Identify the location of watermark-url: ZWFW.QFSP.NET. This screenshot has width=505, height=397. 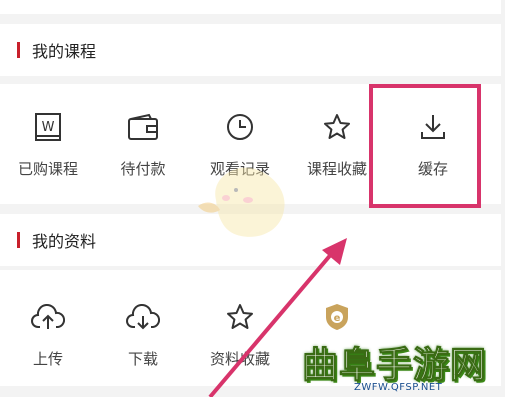
(398, 387).